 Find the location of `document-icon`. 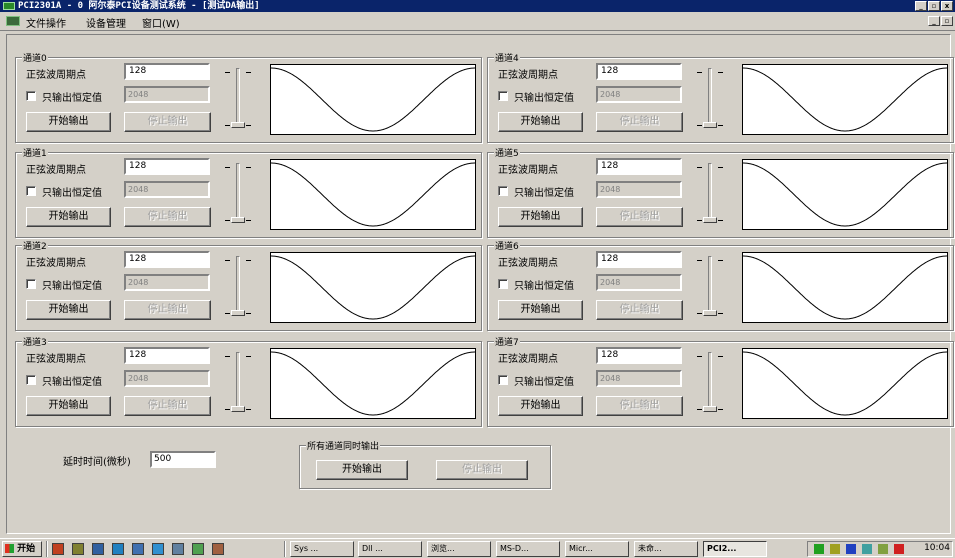

document-icon is located at coordinates (13, 21).